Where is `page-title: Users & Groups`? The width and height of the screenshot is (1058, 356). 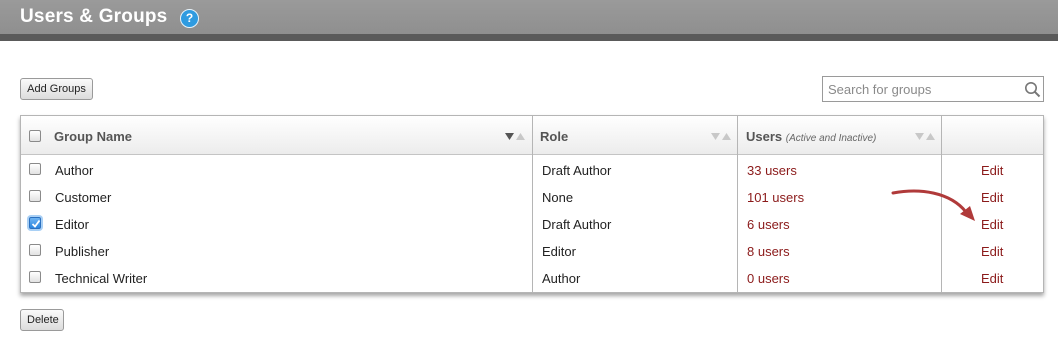 page-title: Users & Groups is located at coordinates (94, 16).